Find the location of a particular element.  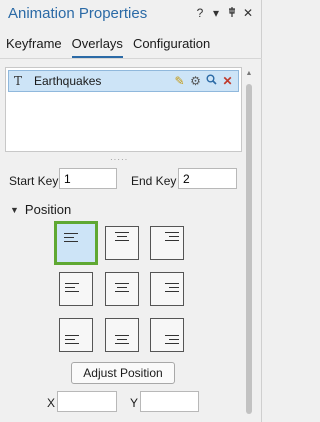

splitter-grip-icon: ····· is located at coordinates (120, 159).